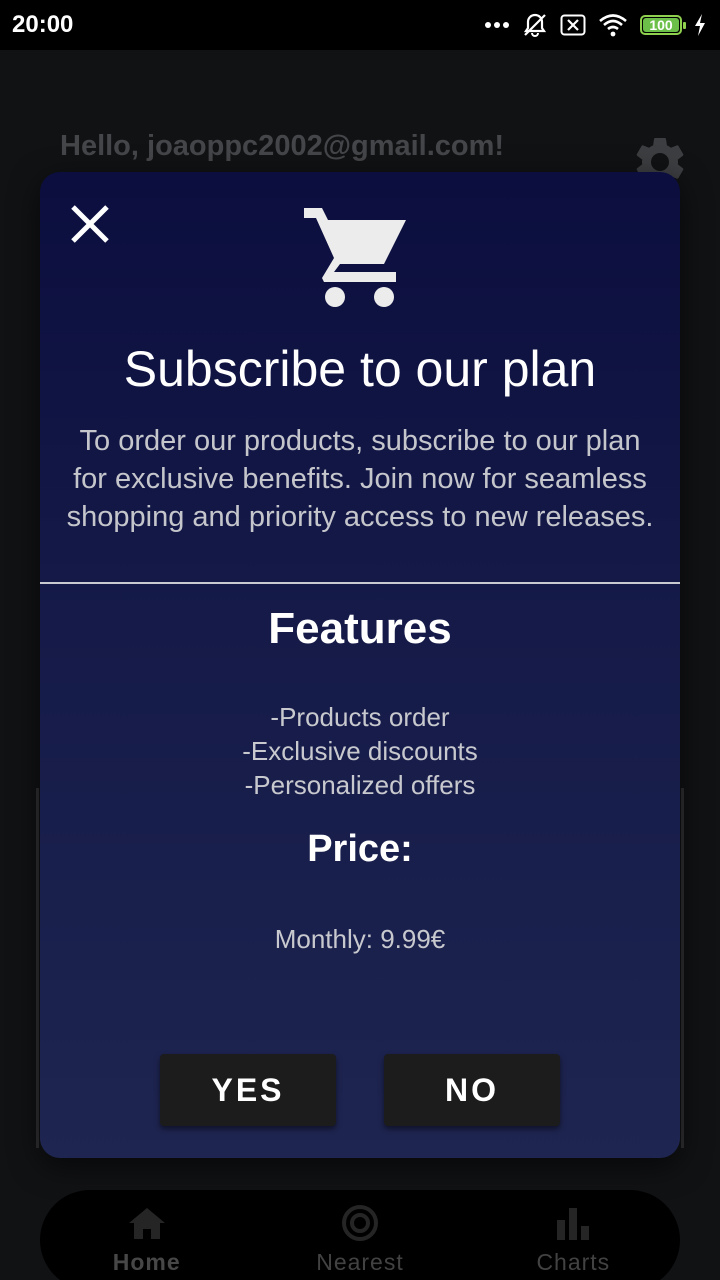  I want to click on battery-level: 100, so click(661, 25).